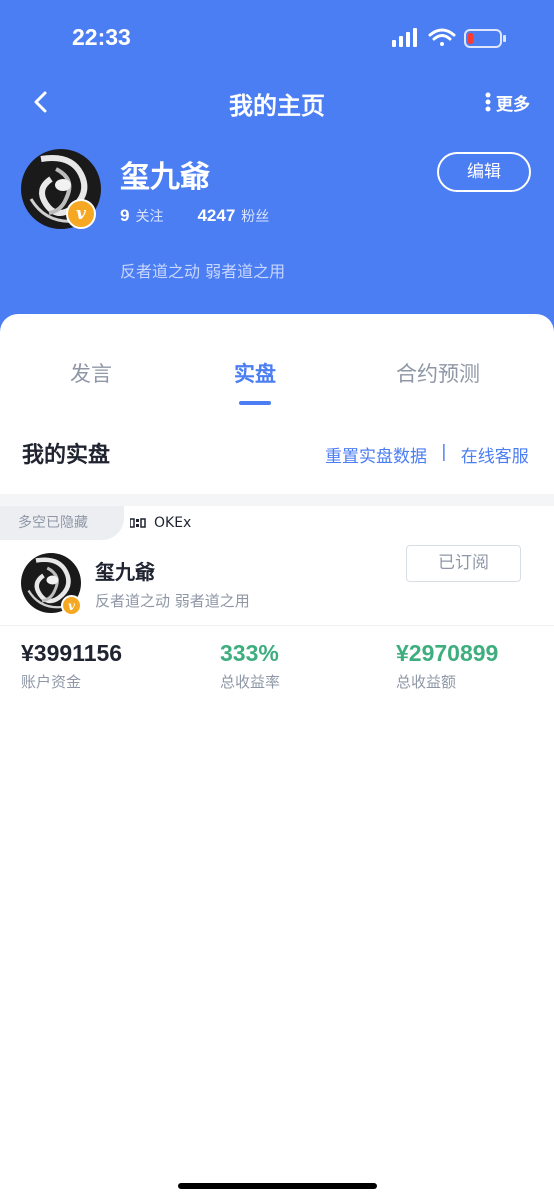 The height and width of the screenshot is (1200, 554). Describe the element at coordinates (255, 373) in the screenshot. I see `tab-live-trading: 实盘` at that location.